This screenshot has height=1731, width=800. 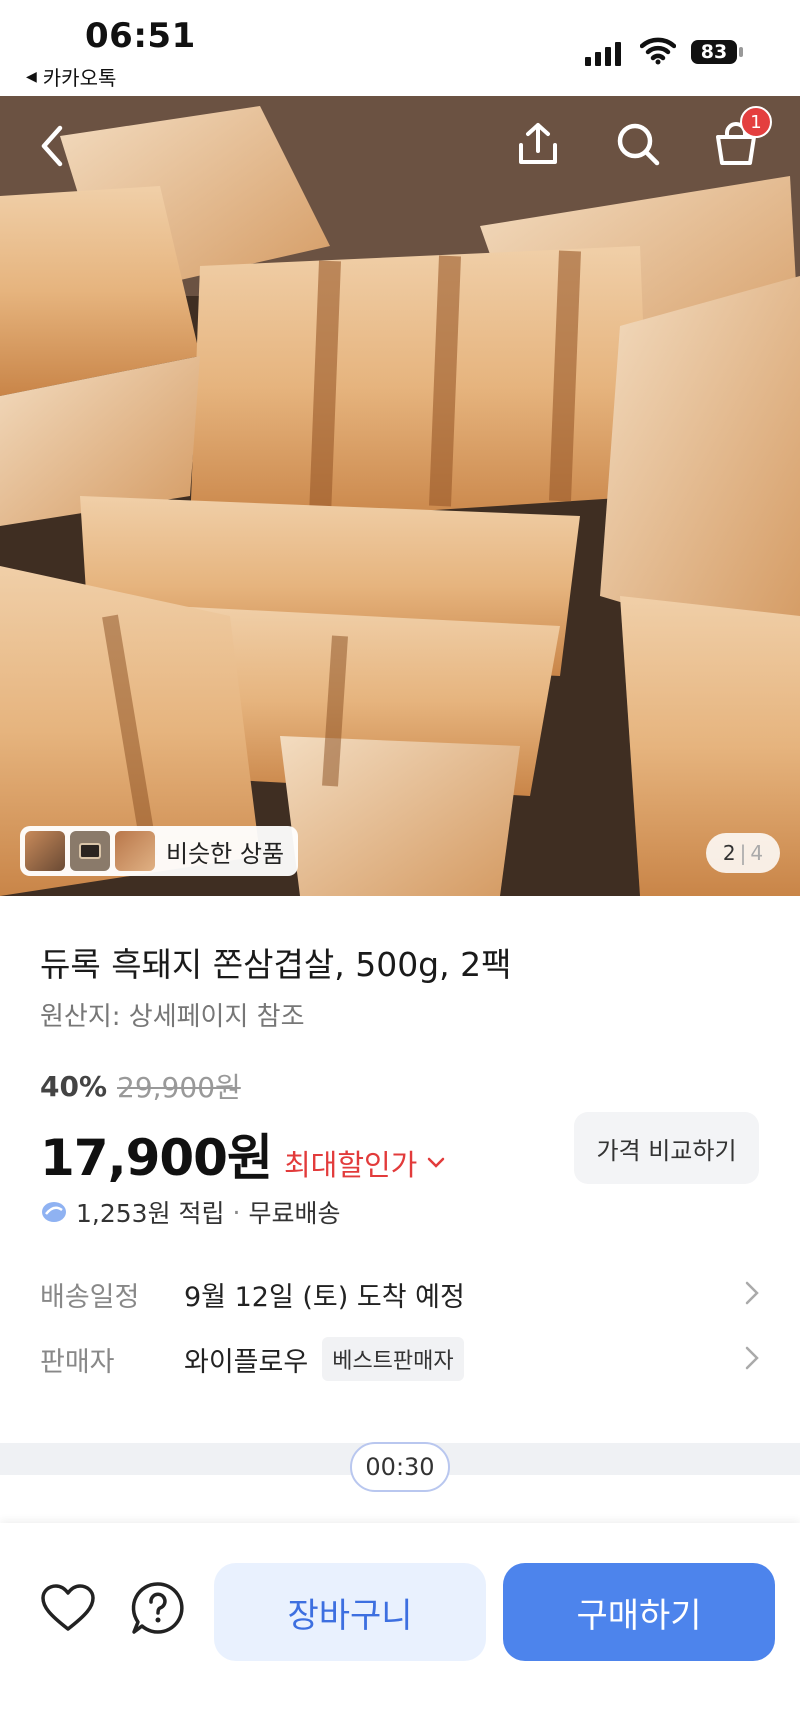 I want to click on max-discount-toggle: 최대할인가, so click(x=364, y=1163).